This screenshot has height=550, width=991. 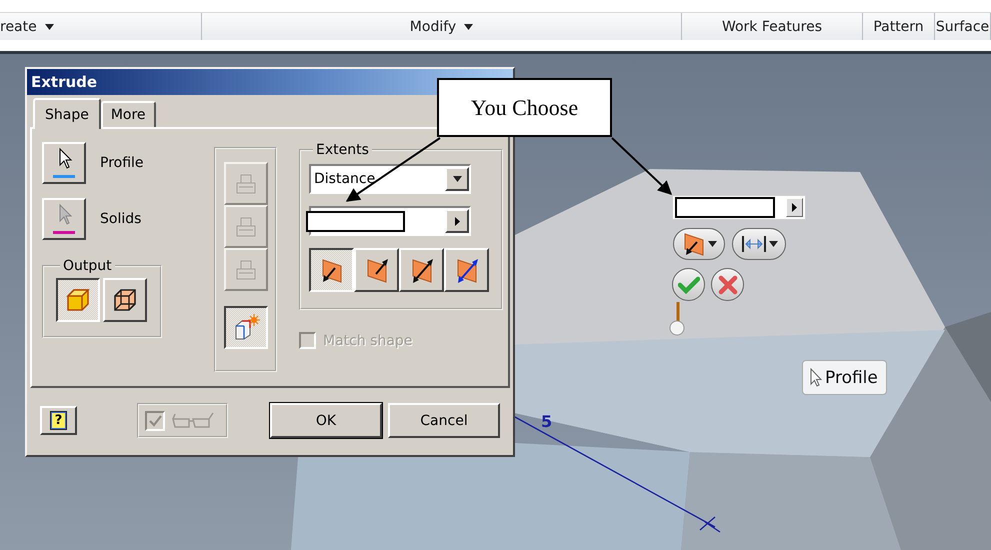 I want to click on panel-tab: Modify, so click(x=442, y=26).